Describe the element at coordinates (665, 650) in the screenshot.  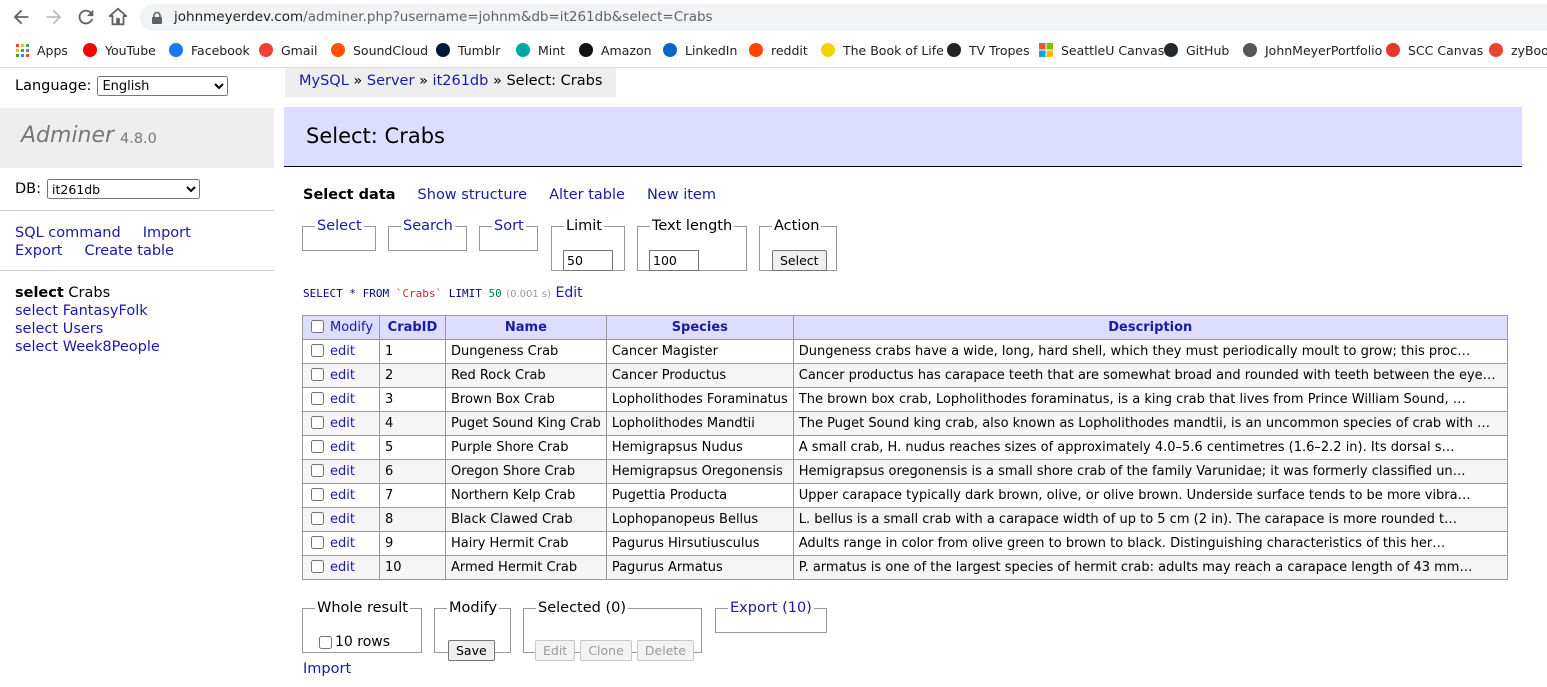
I see `delete-selected-button: Delete` at that location.